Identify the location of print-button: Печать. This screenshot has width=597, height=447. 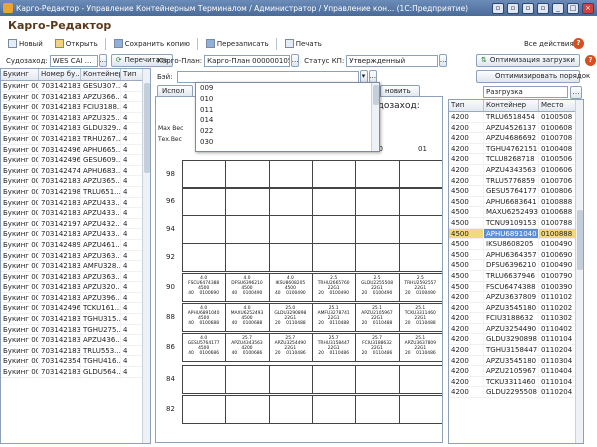
(303, 43).